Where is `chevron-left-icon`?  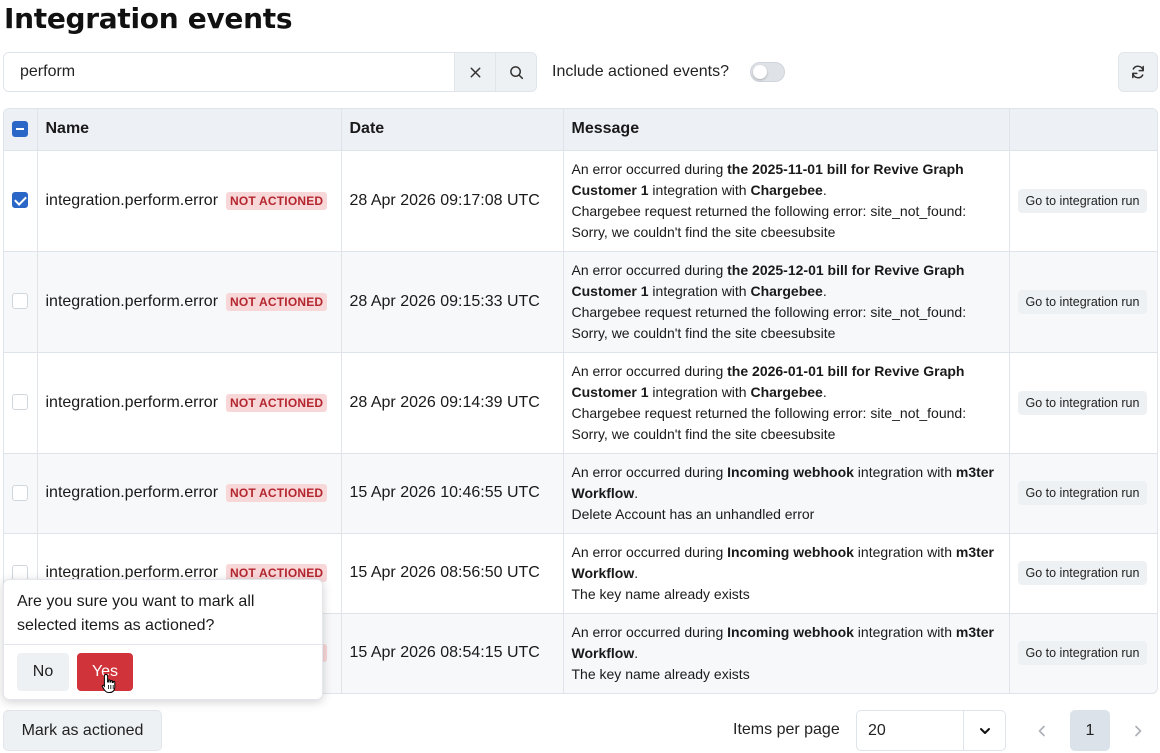
chevron-left-icon is located at coordinates (1041, 730).